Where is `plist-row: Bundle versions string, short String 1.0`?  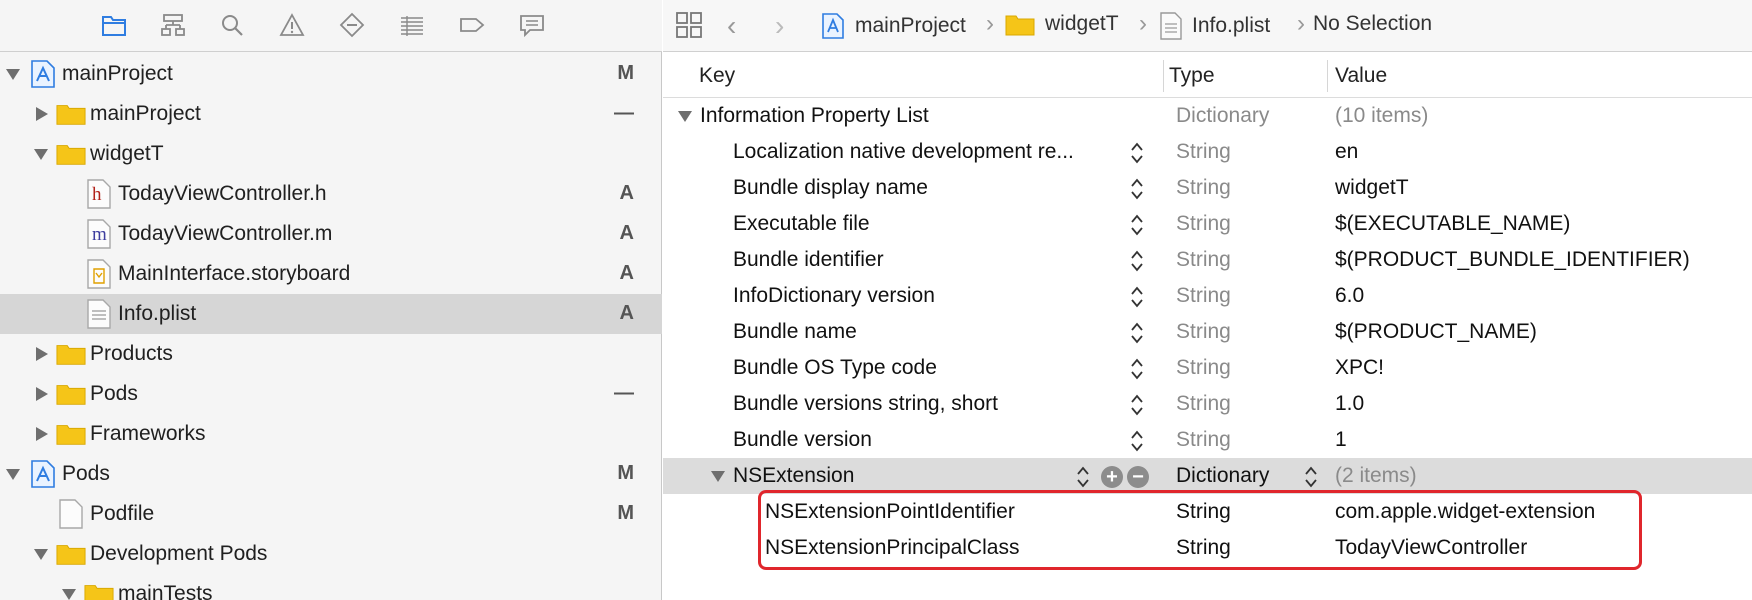
plist-row: Bundle versions string, short String 1.0 is located at coordinates (1207, 404).